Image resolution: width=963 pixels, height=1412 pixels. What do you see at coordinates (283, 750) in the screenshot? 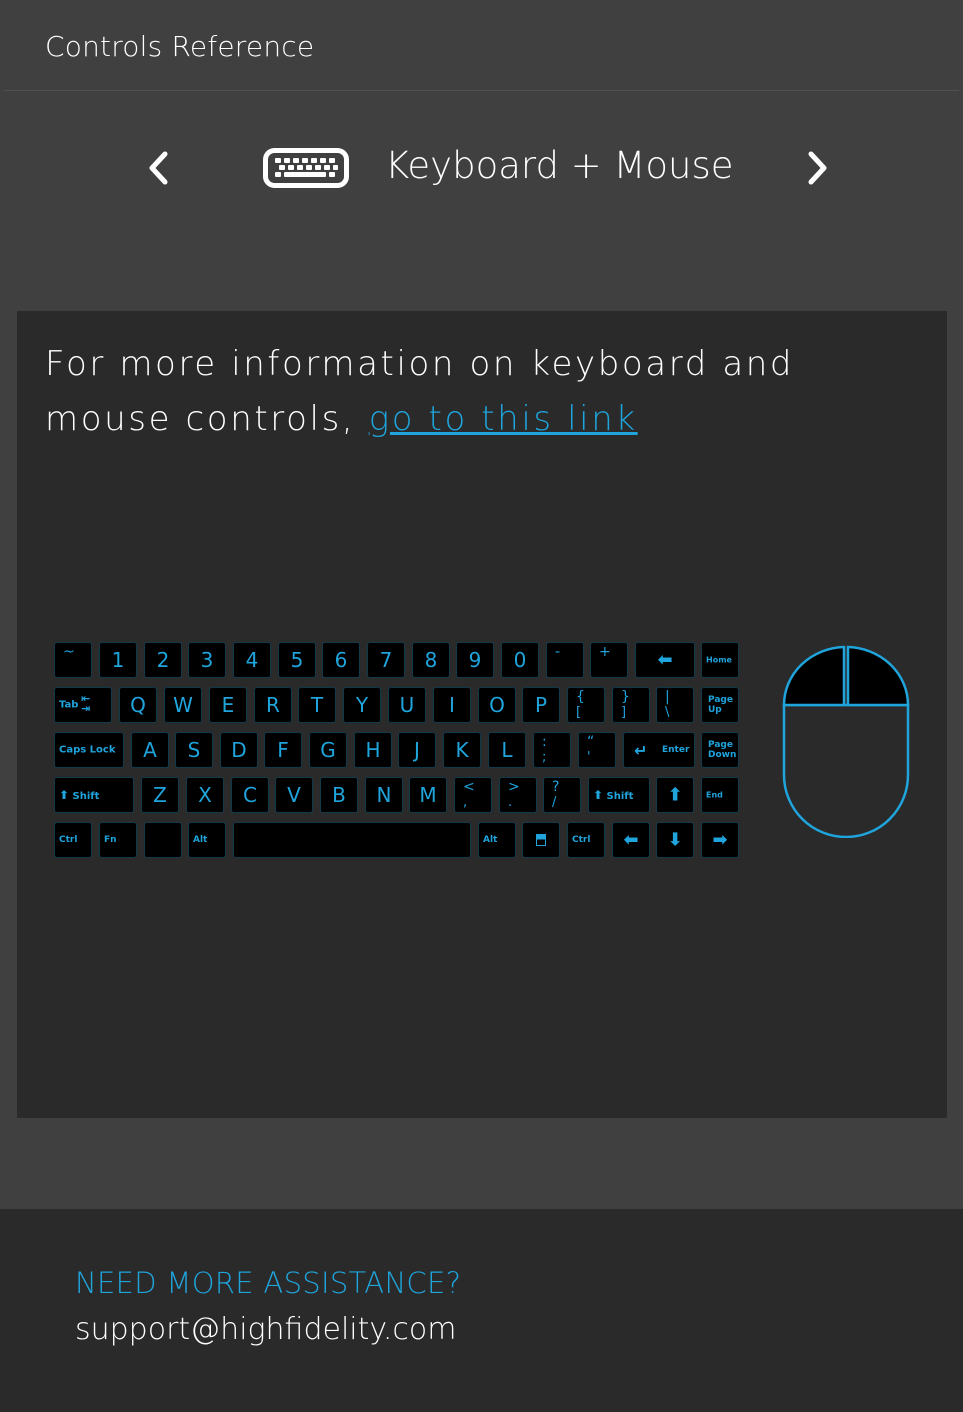
I see `key-f: F` at bounding box center [283, 750].